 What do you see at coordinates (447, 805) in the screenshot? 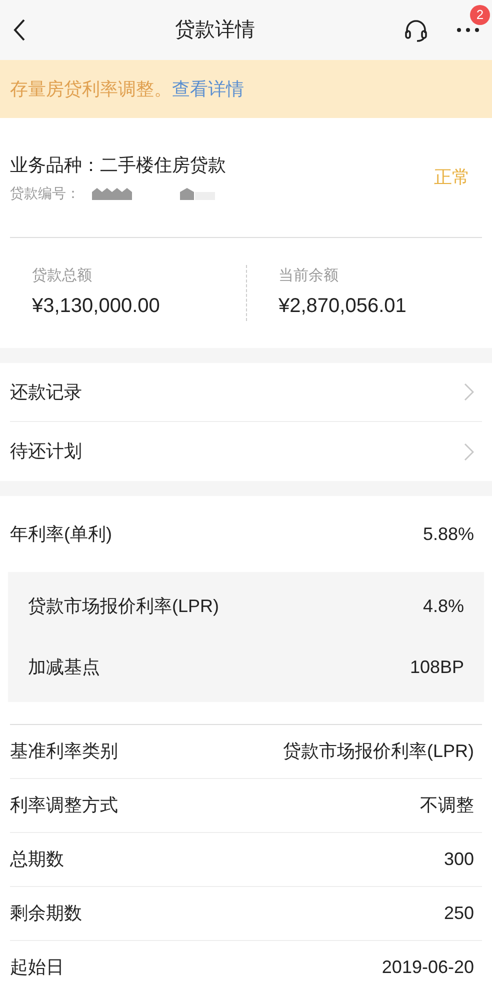
I see `detail-value: 不调整` at bounding box center [447, 805].